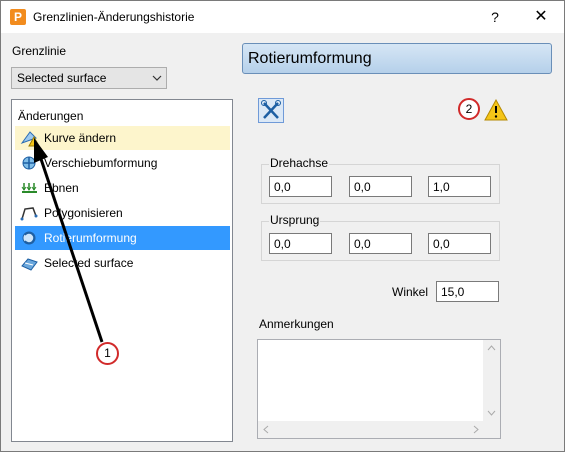 The image size is (565, 453). What do you see at coordinates (80, 138) in the screenshot?
I see `tree-item-label: Kurve ändern` at bounding box center [80, 138].